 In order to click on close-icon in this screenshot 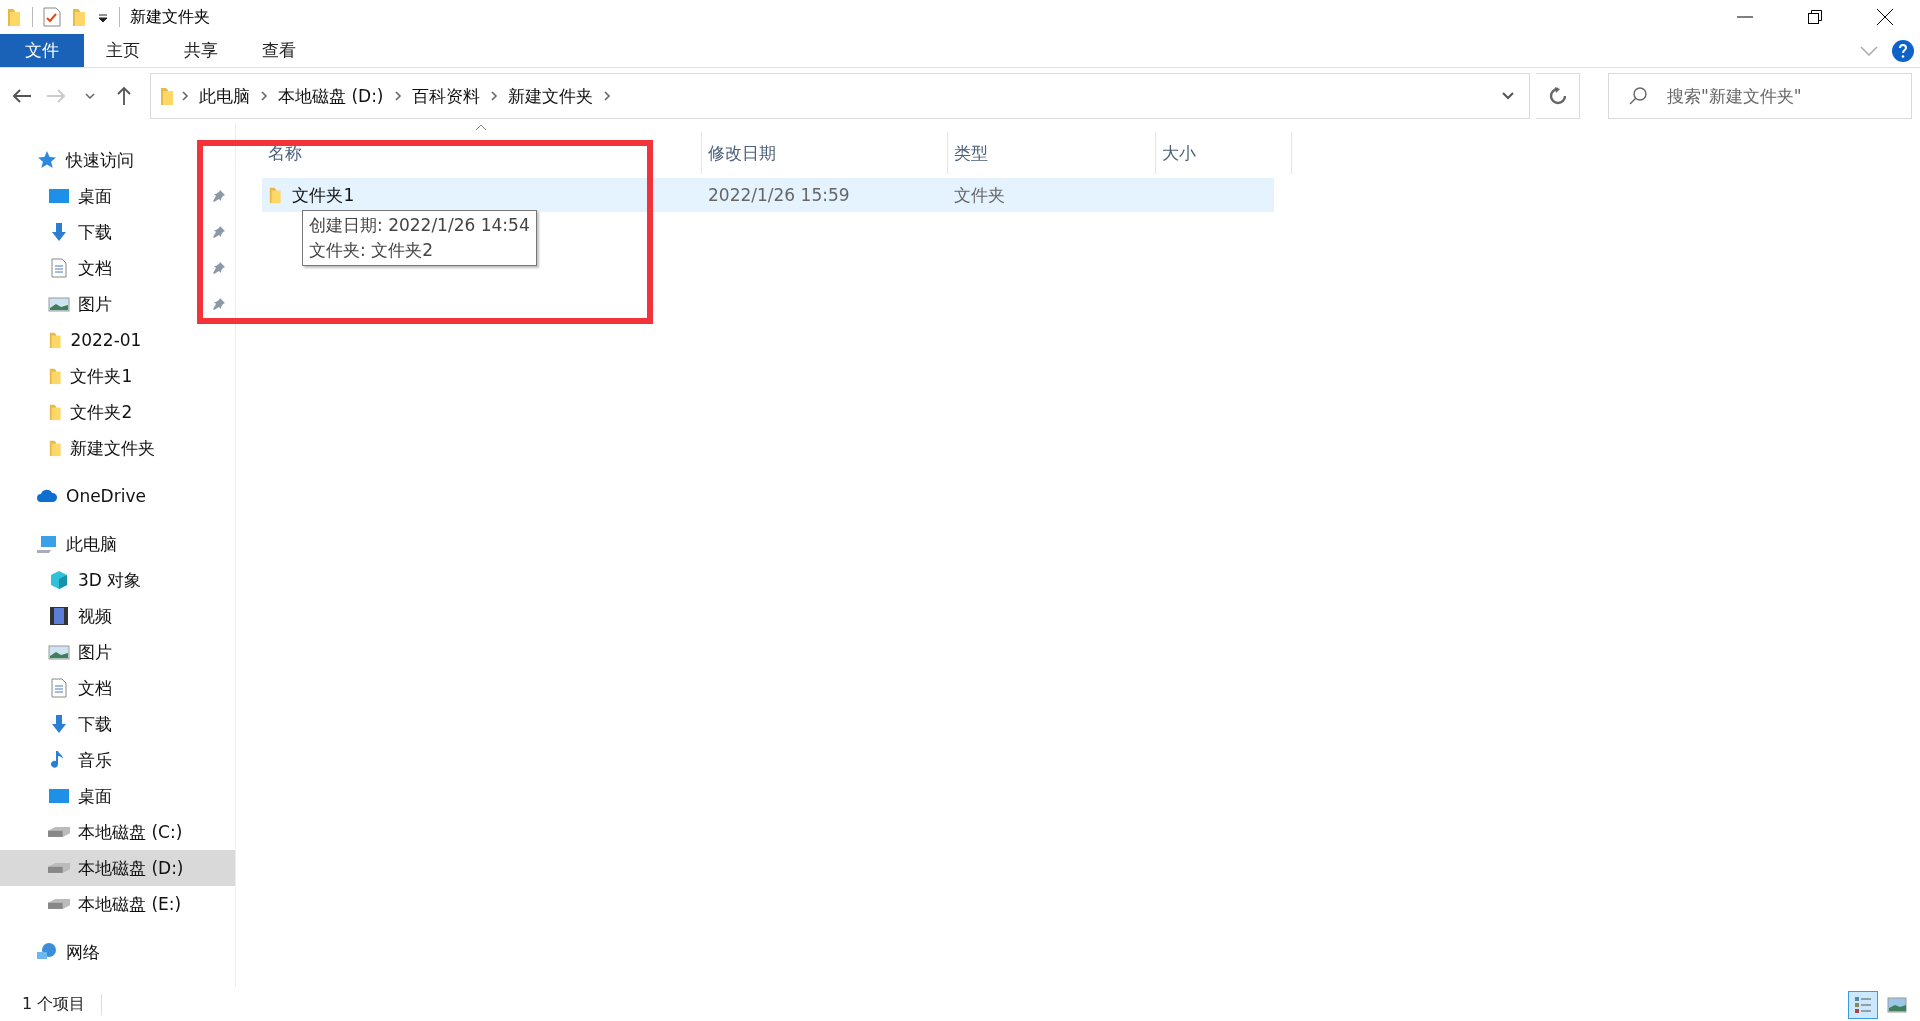, I will do `click(1885, 17)`.